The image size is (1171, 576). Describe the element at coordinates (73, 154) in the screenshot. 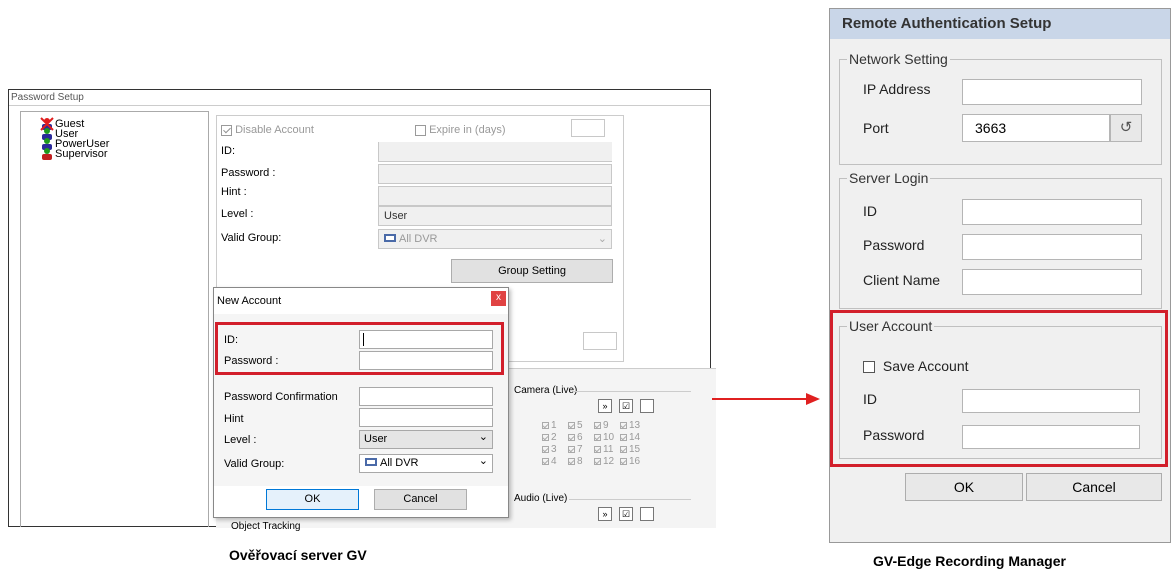

I see `tree-item-supervisor: Supervisor` at that location.